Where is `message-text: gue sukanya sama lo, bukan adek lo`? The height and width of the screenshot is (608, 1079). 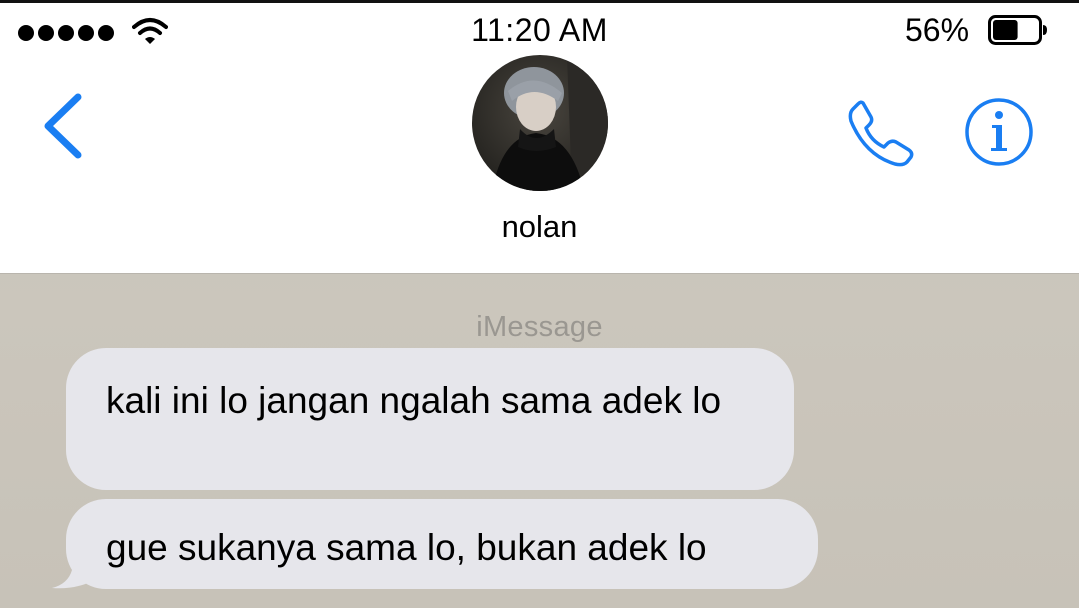
message-text: gue sukanya sama lo, bukan adek lo is located at coordinates (406, 547).